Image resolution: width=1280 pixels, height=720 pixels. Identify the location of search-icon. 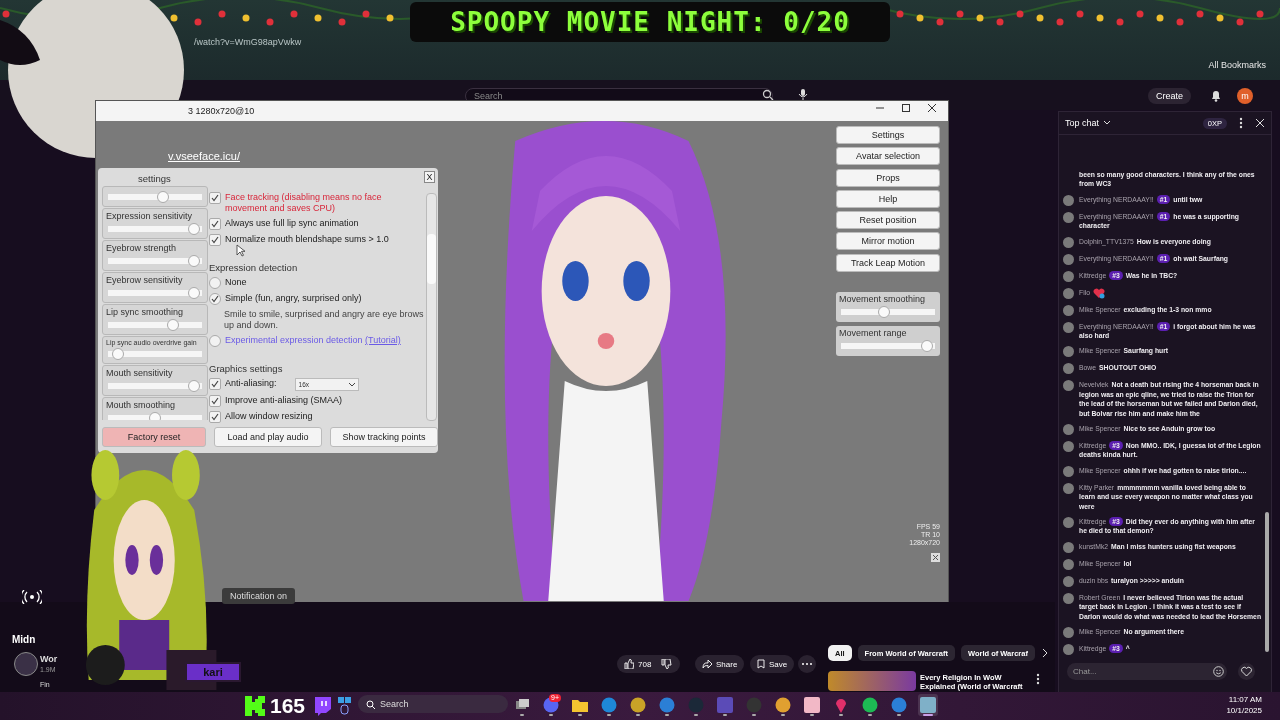
(370, 704).